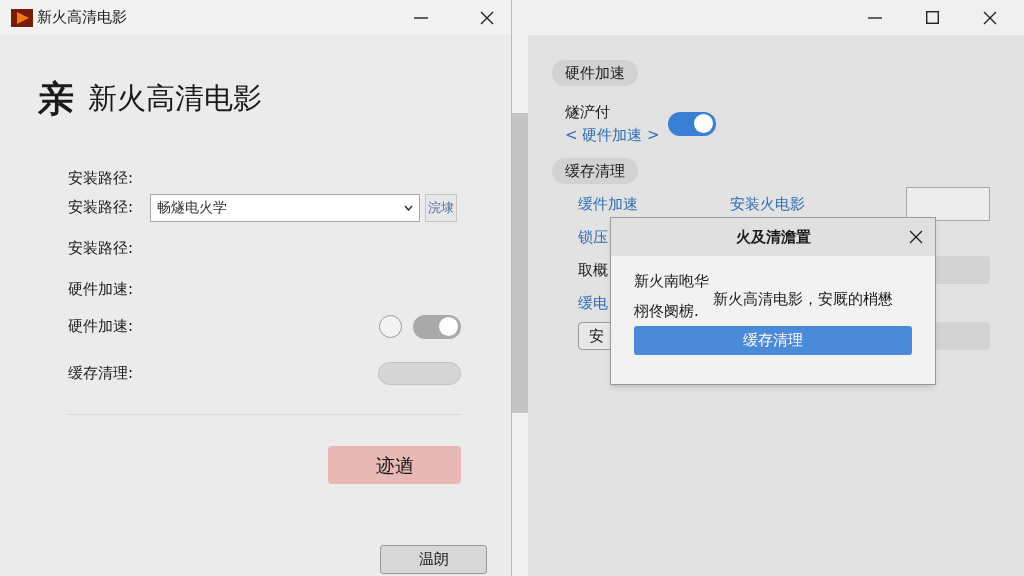 The height and width of the screenshot is (576, 1024). I want to click on option-link: < 硬件加速 >, so click(612, 134).